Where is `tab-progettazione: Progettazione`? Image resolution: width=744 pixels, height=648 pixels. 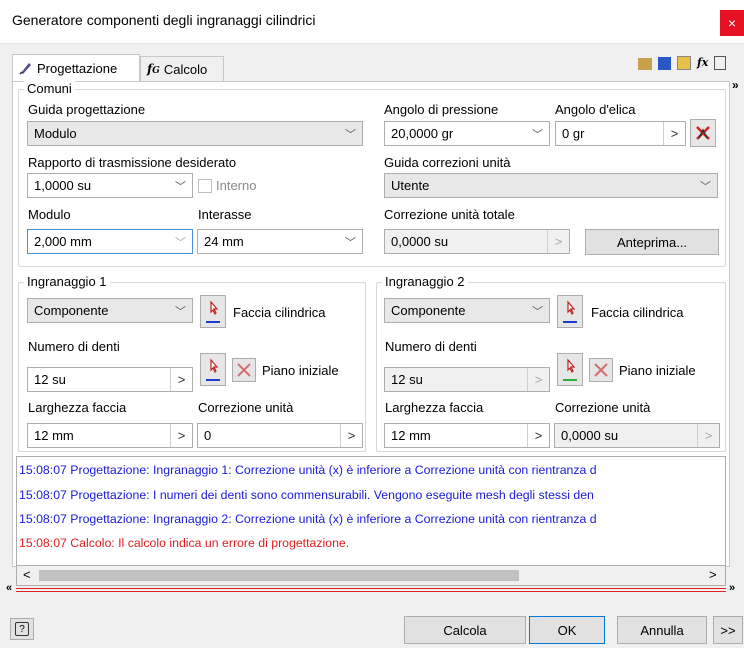
tab-progettazione: Progettazione is located at coordinates (76, 67).